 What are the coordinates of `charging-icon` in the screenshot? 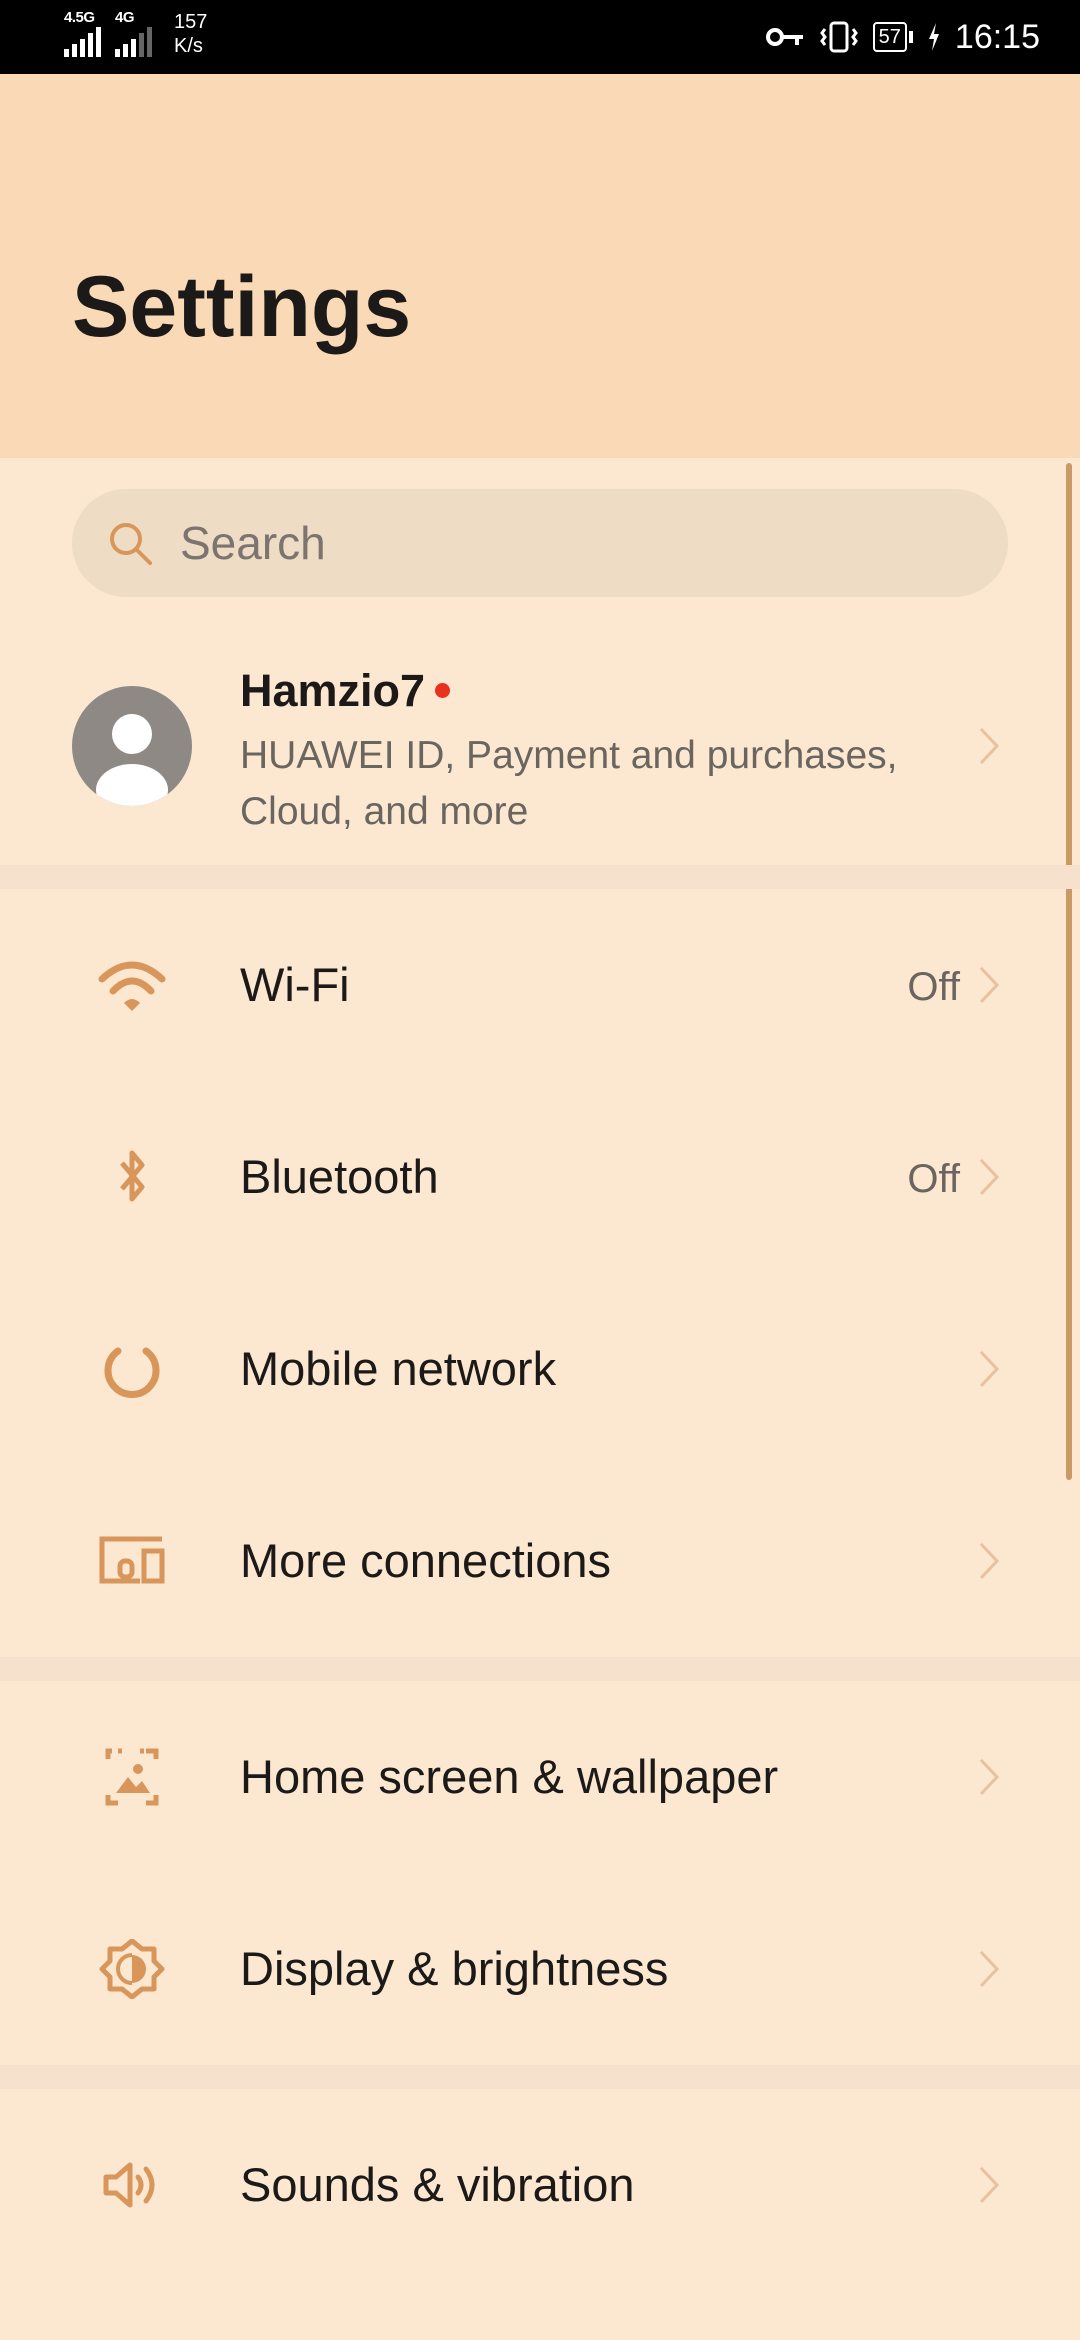 It's located at (933, 37).